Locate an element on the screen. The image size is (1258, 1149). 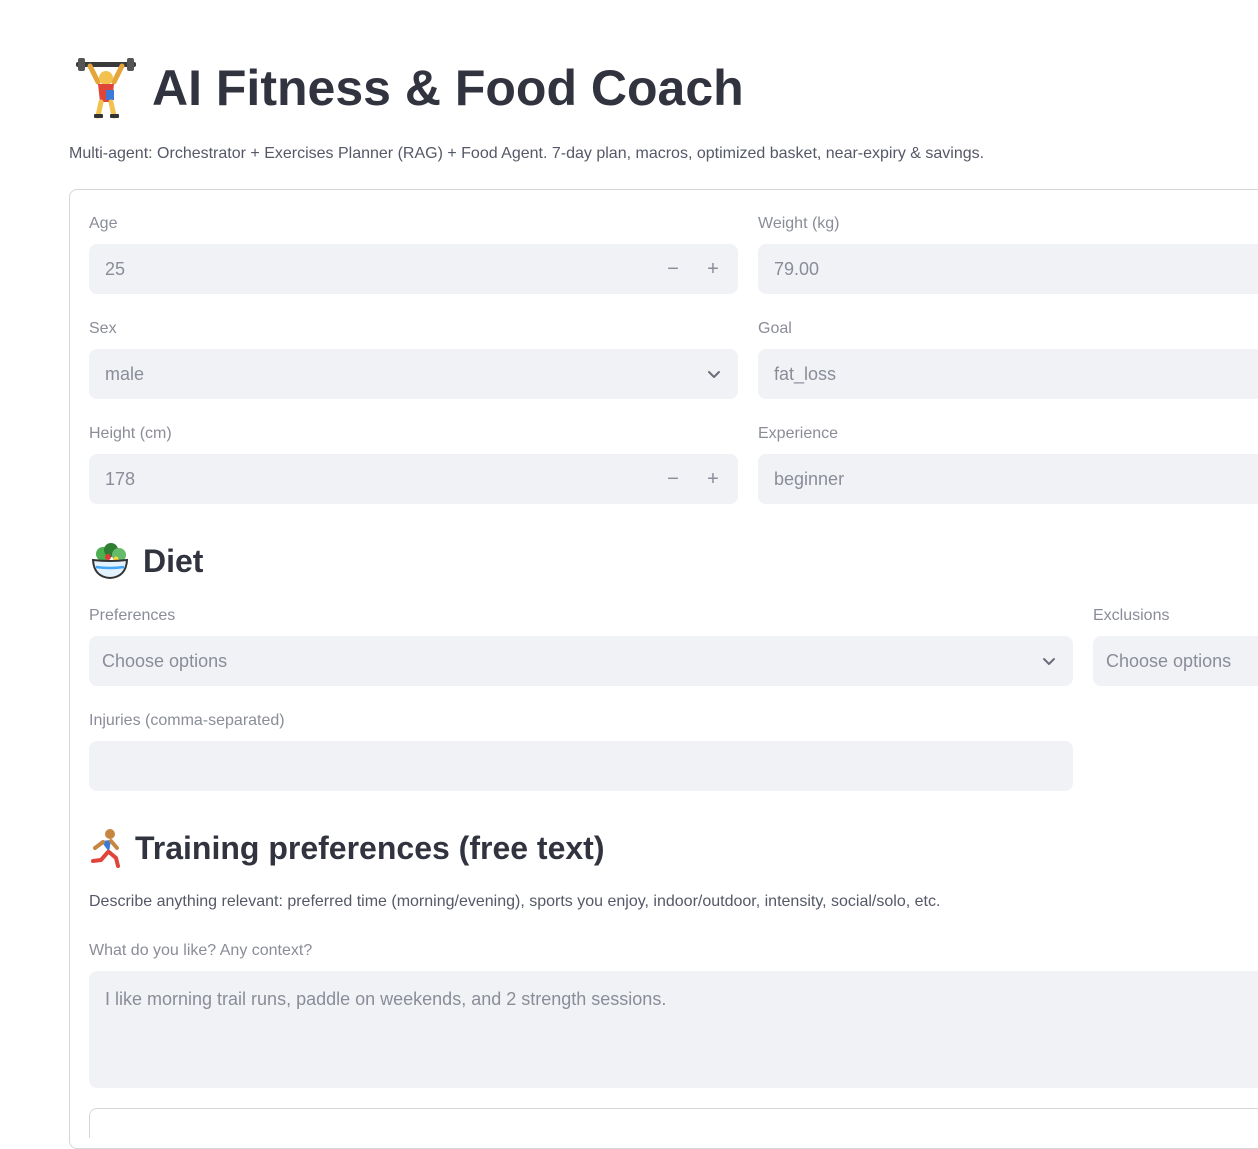
height-value: 178 is located at coordinates (120, 478).